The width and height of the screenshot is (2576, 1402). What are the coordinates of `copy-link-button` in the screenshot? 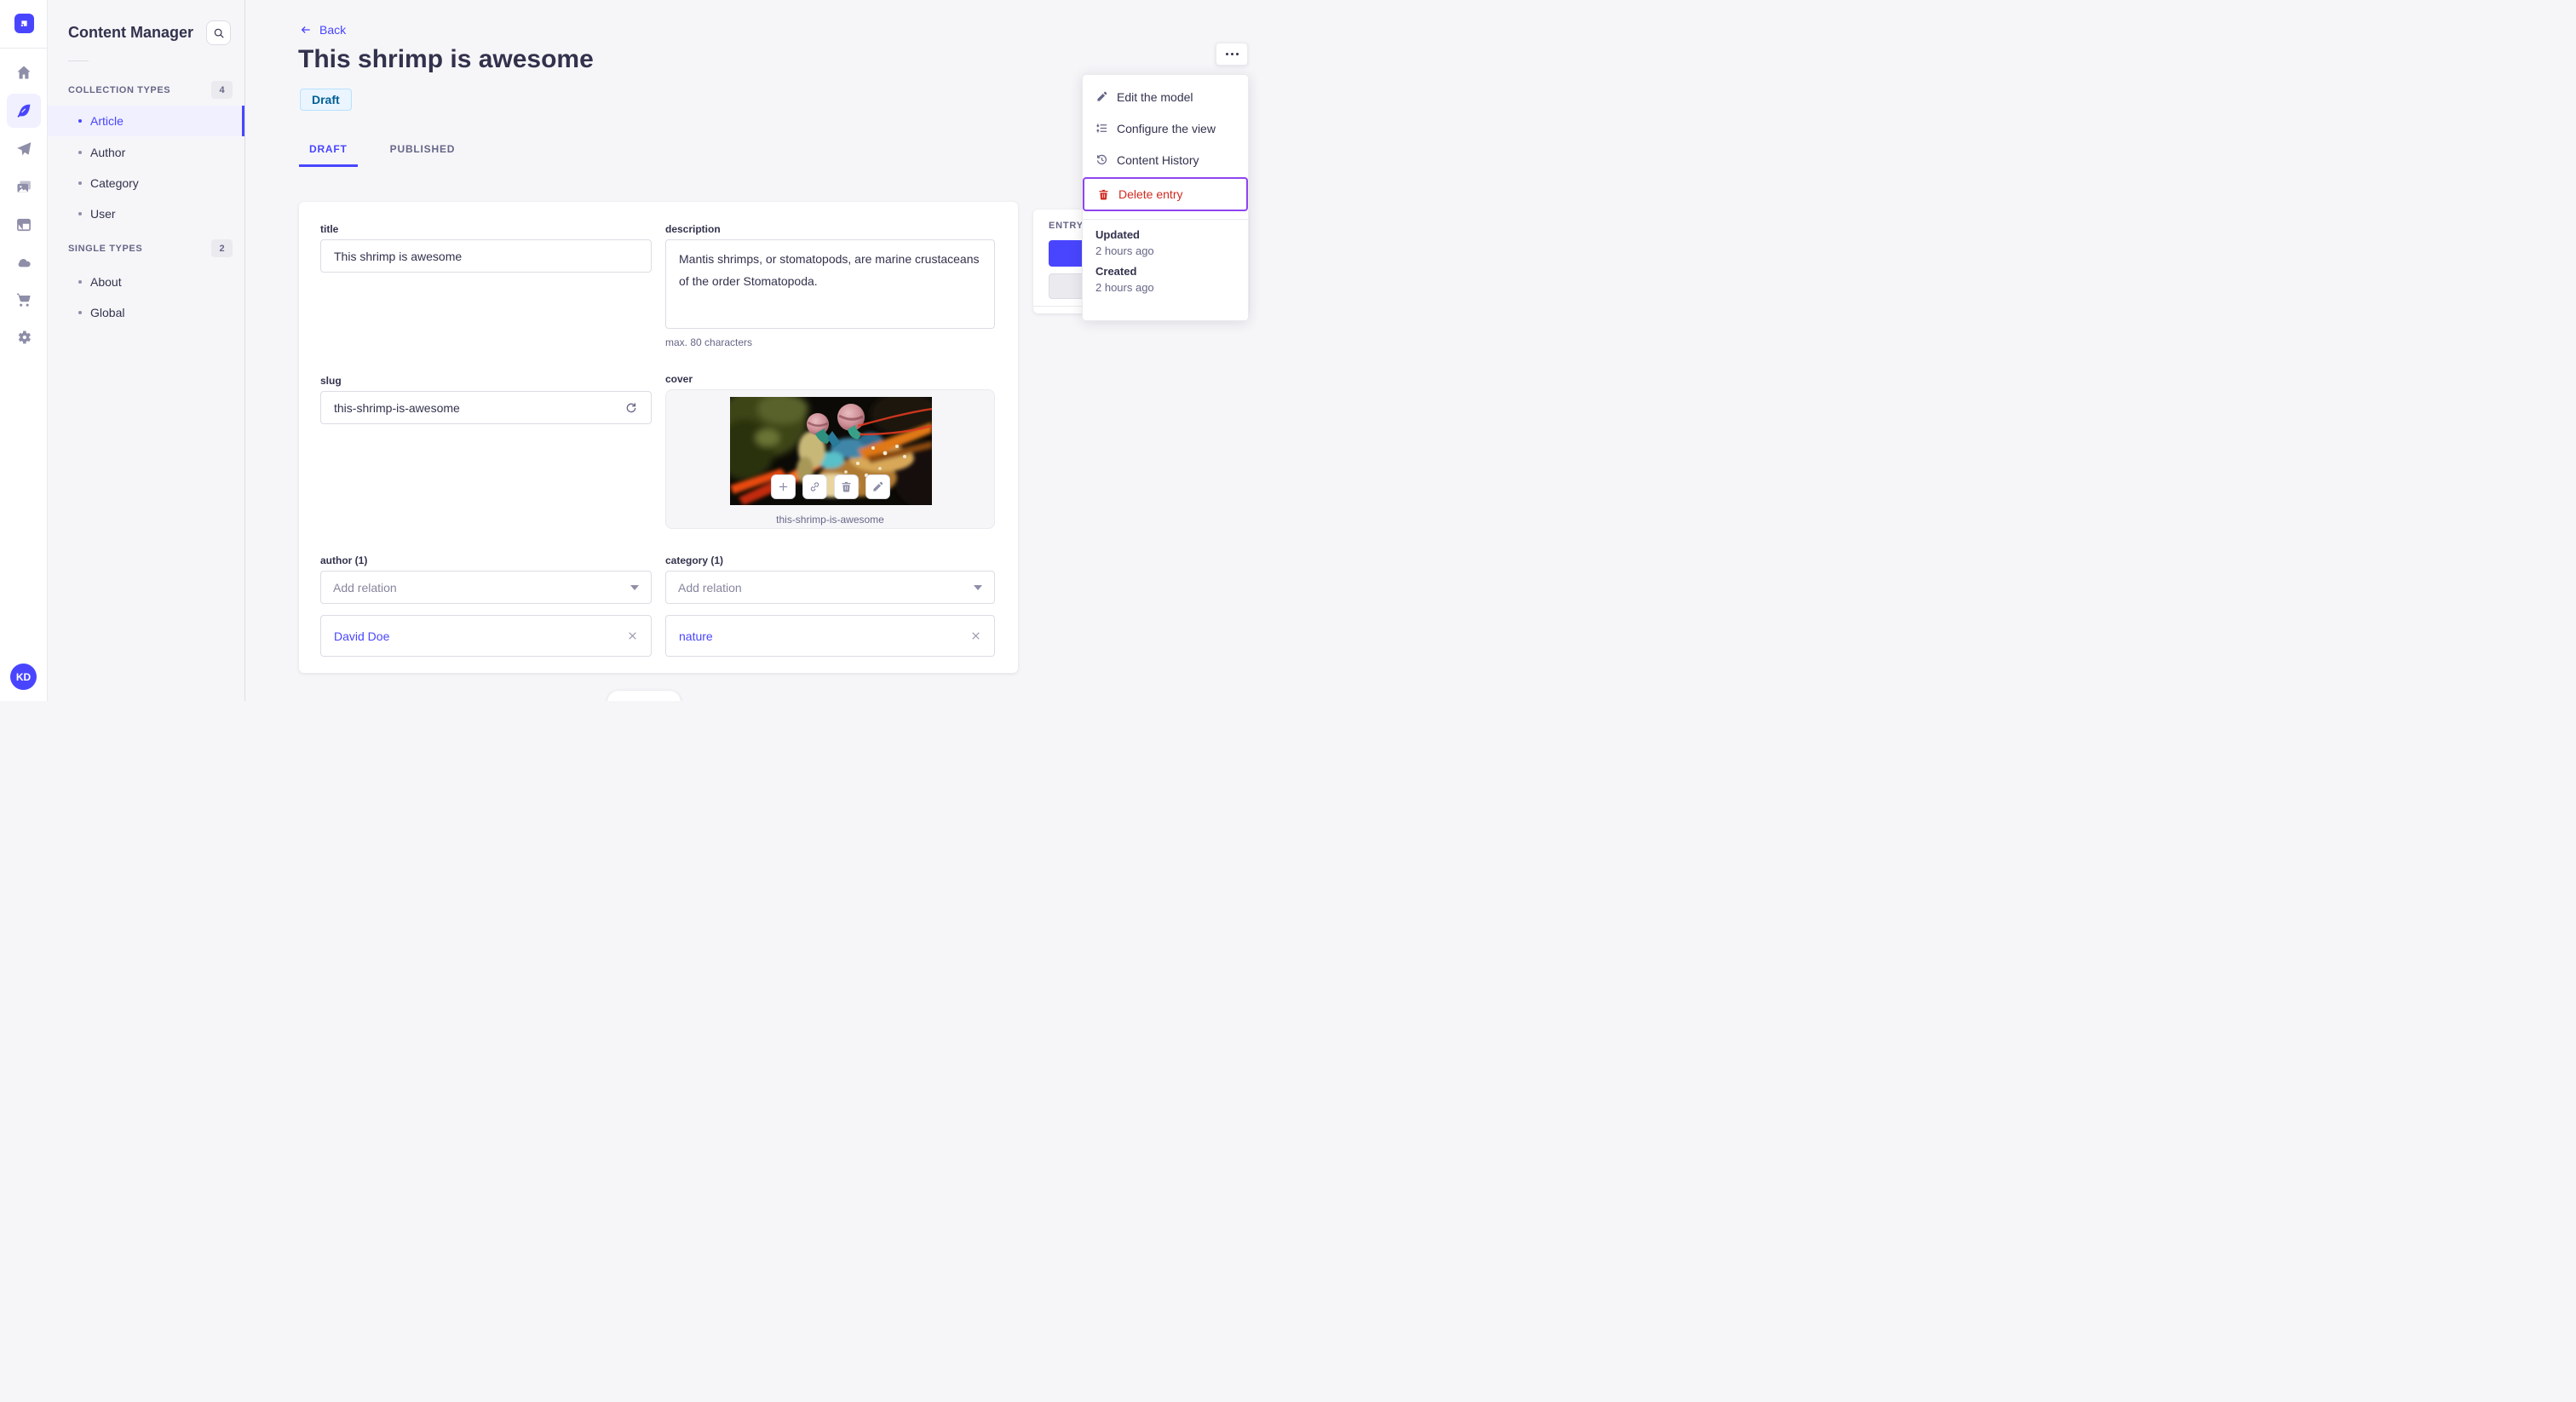 It's located at (815, 487).